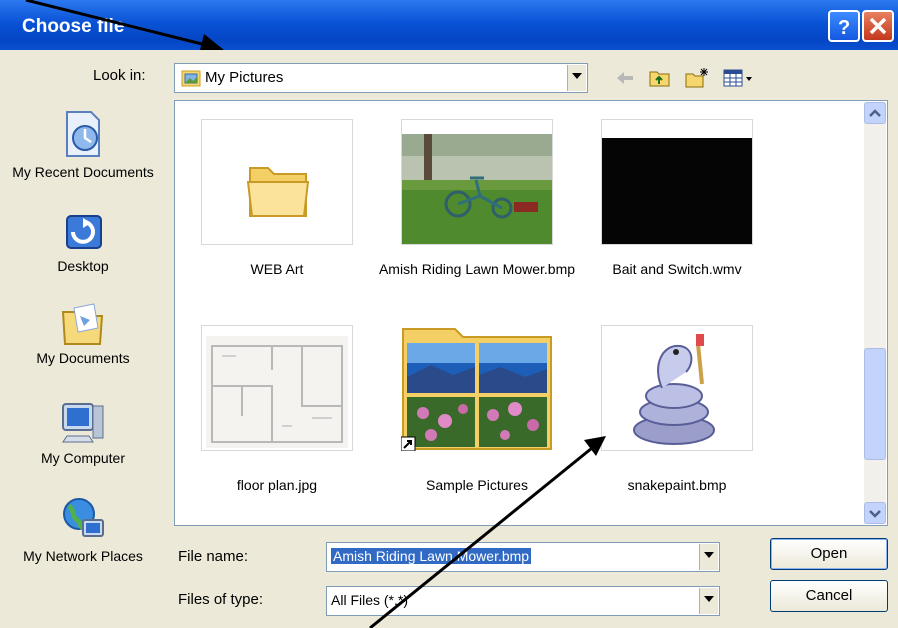  Describe the element at coordinates (477, 182) in the screenshot. I see `lawn-mower-thumbnail` at that location.